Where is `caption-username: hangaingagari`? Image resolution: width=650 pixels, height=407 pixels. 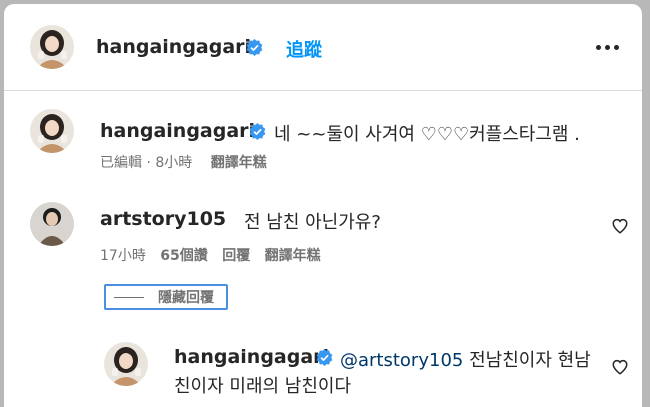
caption-username: hangaingagari is located at coordinates (177, 131).